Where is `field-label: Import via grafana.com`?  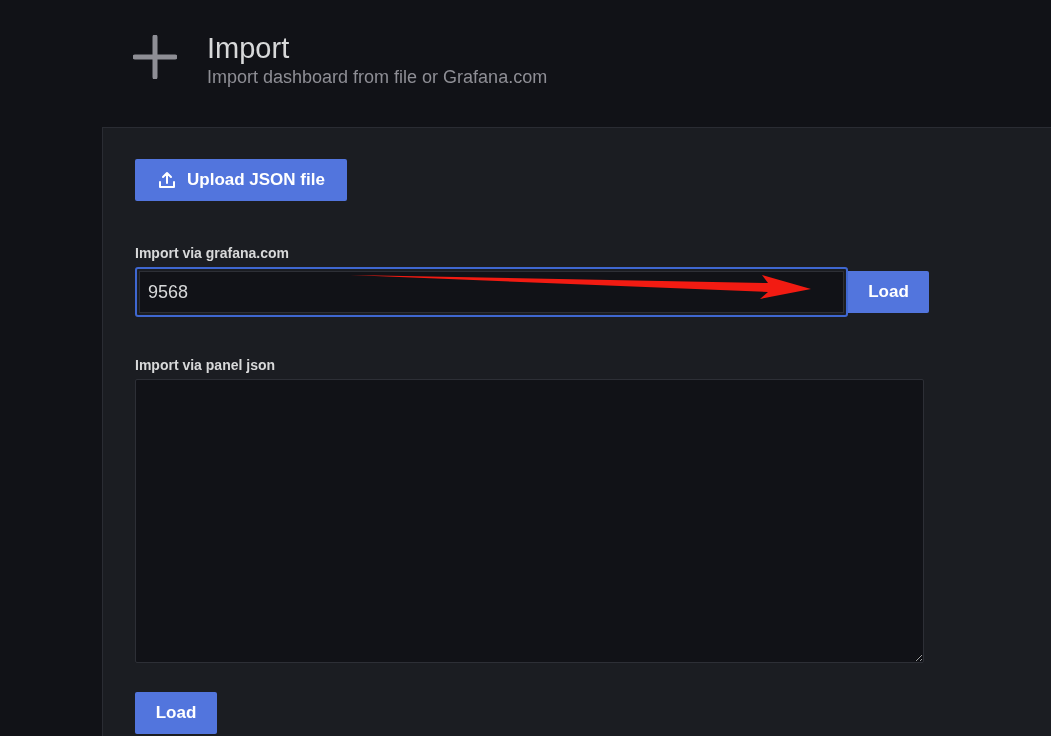
field-label: Import via grafana.com is located at coordinates (212, 253).